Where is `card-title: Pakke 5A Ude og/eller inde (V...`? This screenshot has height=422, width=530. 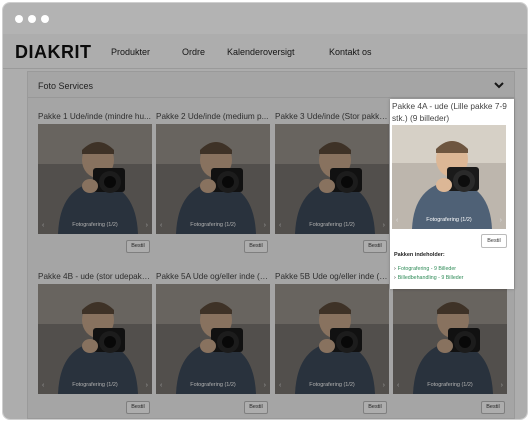
card-title: Pakke 5A Ude og/eller inde (V... is located at coordinates (213, 276).